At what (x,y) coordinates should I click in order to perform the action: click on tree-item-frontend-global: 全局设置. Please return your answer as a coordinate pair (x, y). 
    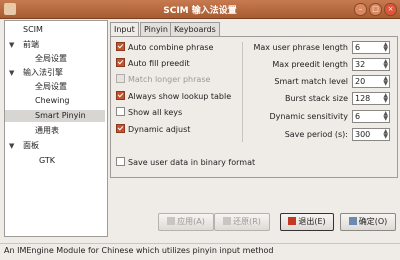
    Looking at the image, I should click on (55, 59).